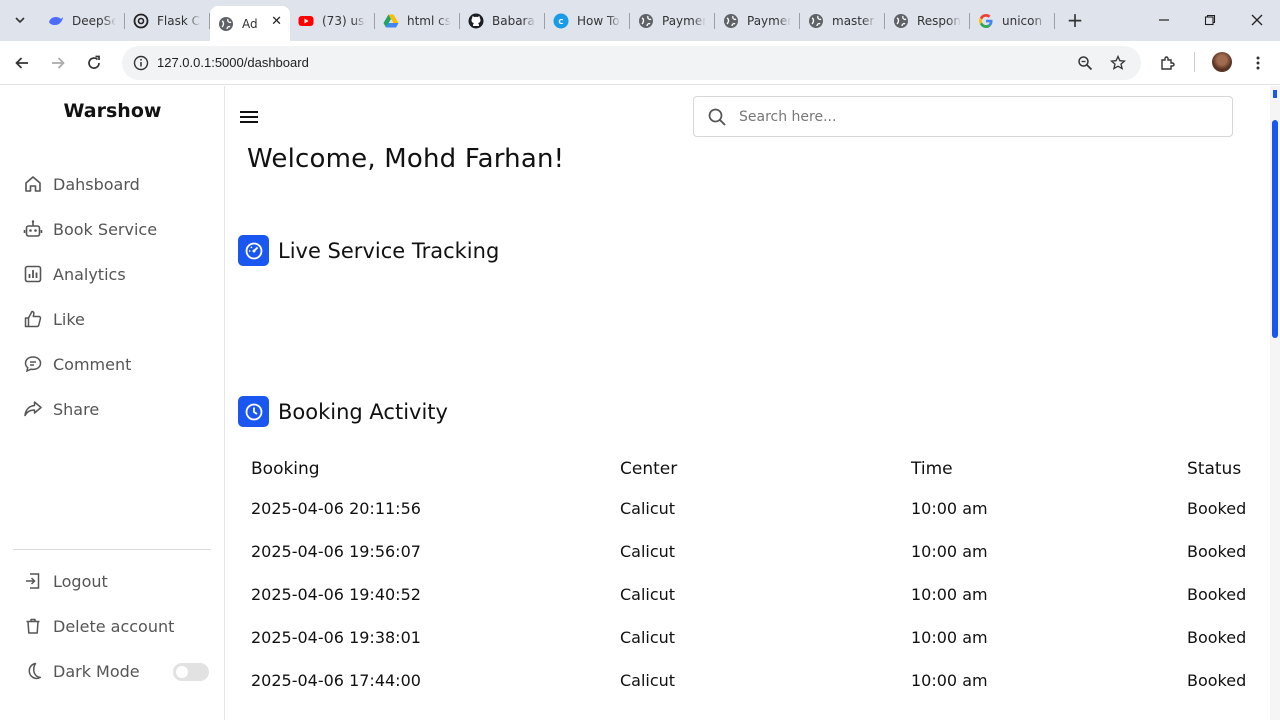 This screenshot has width=1280, height=720. Describe the element at coordinates (1085, 63) in the screenshot. I see `zoom-icon` at that location.